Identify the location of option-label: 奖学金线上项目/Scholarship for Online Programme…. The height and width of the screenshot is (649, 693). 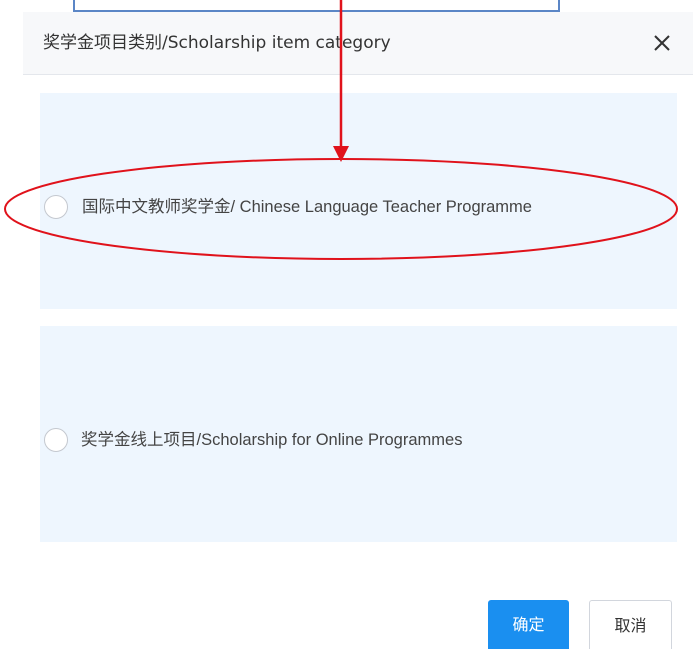
(272, 440).